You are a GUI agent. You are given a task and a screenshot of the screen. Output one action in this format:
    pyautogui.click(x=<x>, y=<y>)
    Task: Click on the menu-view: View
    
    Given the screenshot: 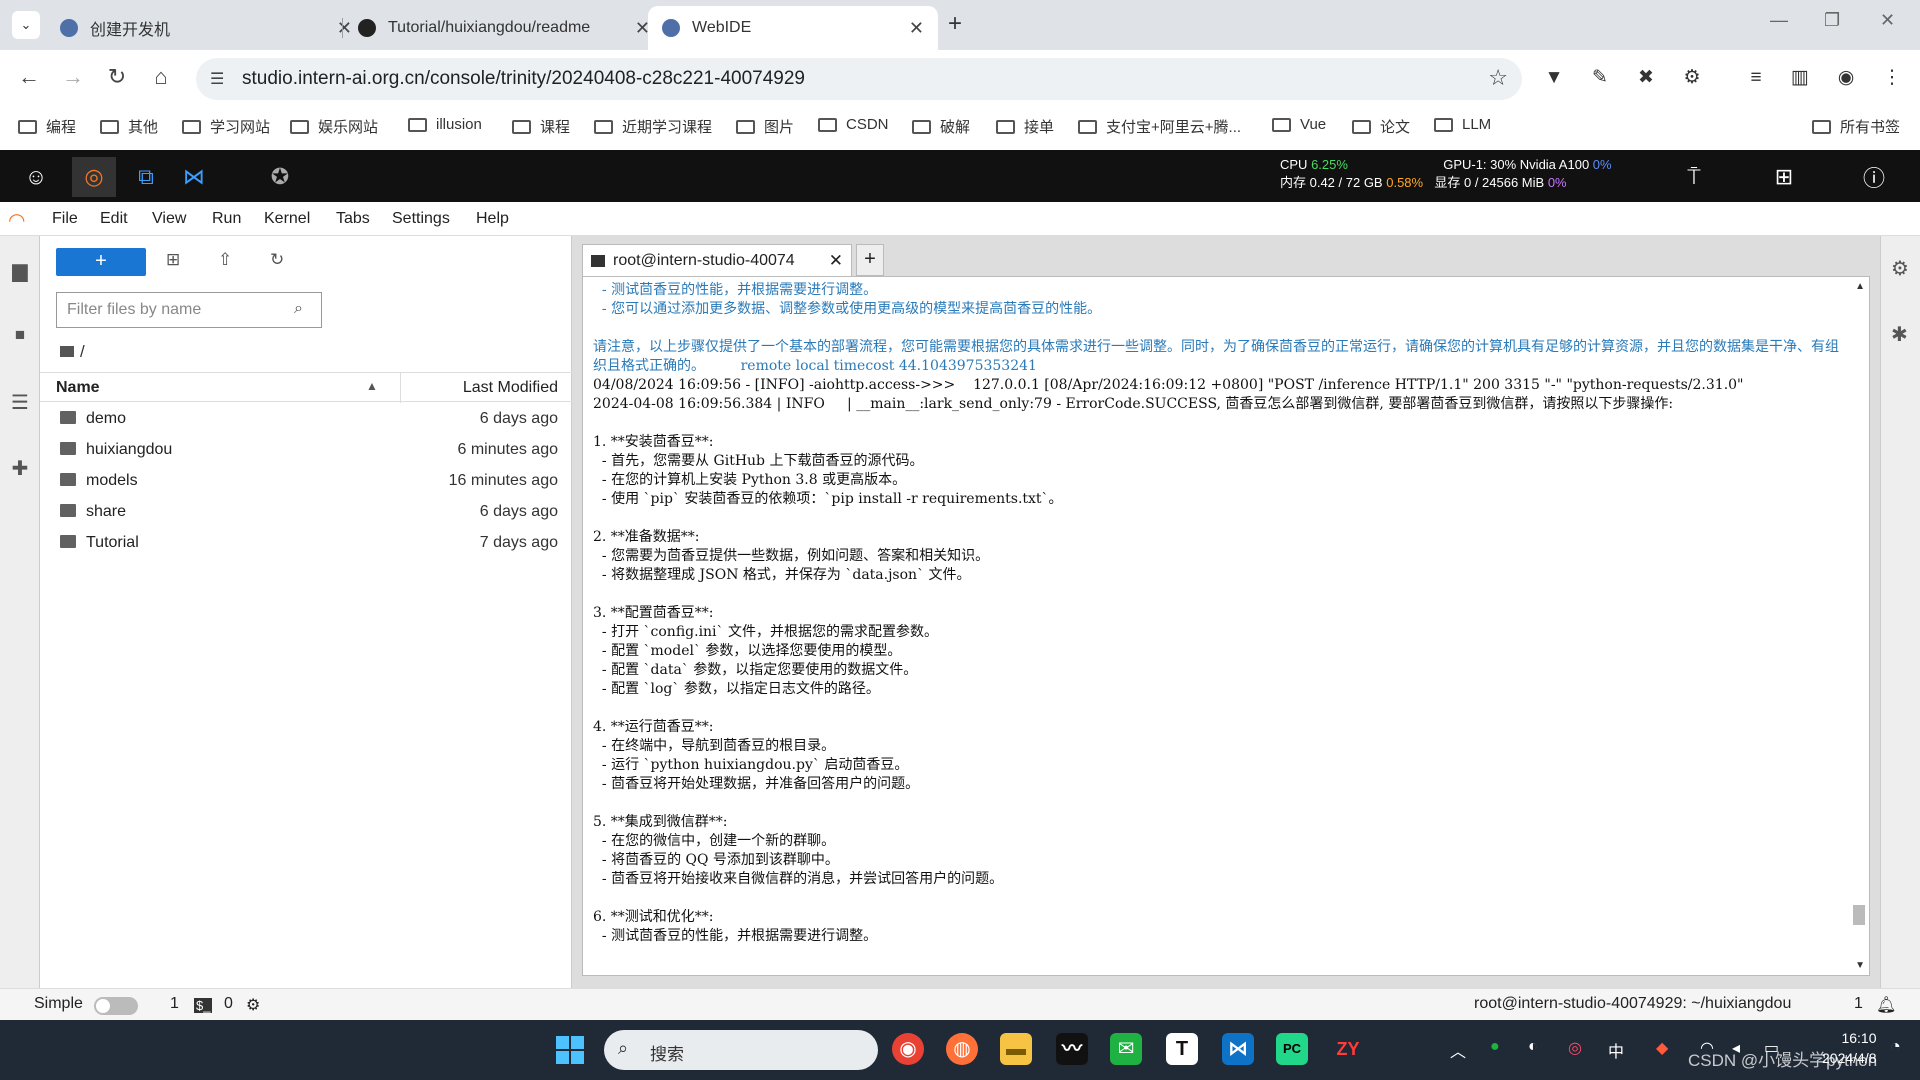 What is the action you would take?
    pyautogui.click(x=169, y=219)
    